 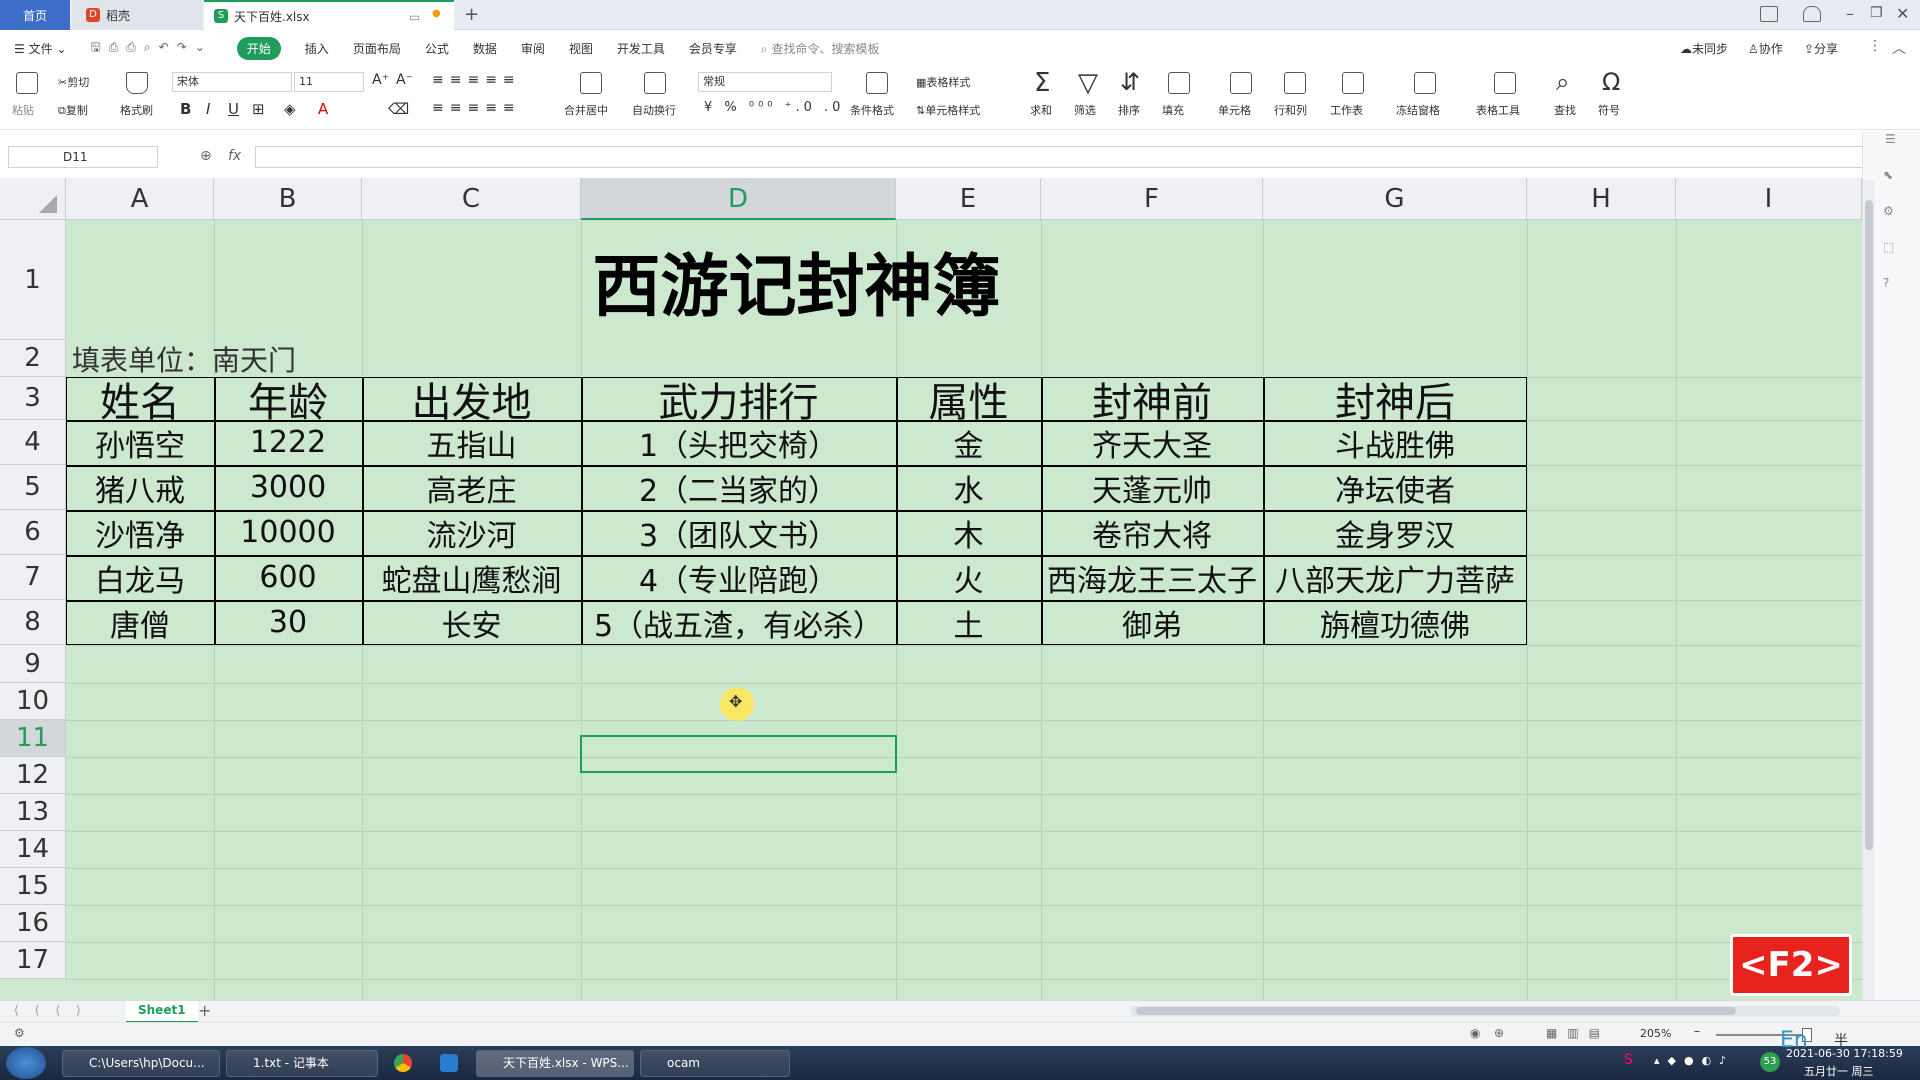 What do you see at coordinates (232, 82) in the screenshot?
I see `font-name-select: 宋体` at bounding box center [232, 82].